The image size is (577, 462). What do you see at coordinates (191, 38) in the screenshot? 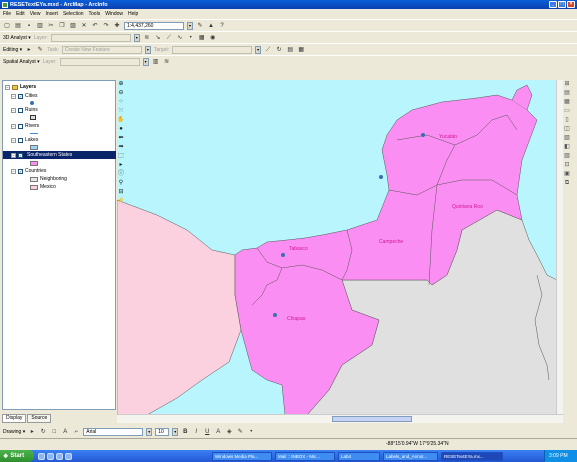
I see `interpolate-point-icon: •` at bounding box center [191, 38].